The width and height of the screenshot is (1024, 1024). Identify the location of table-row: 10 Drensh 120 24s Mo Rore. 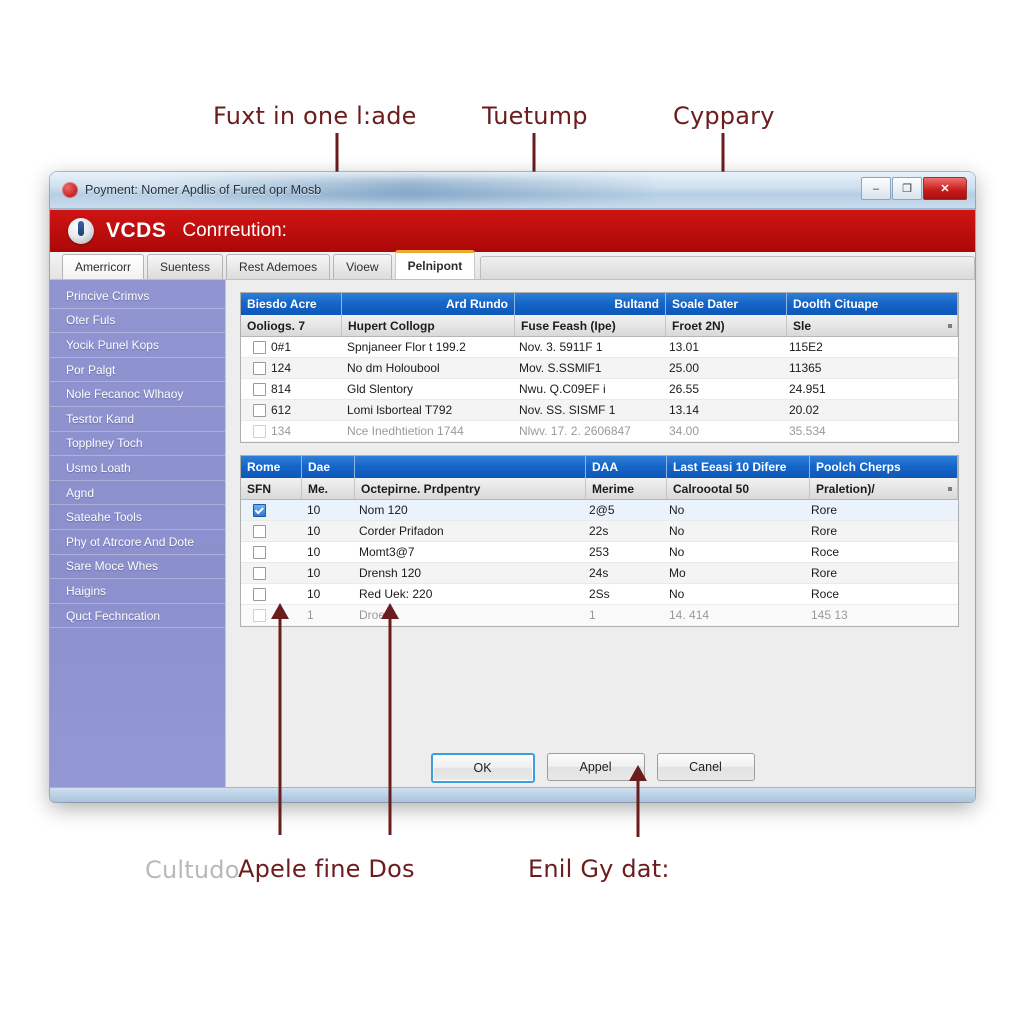
(599, 573).